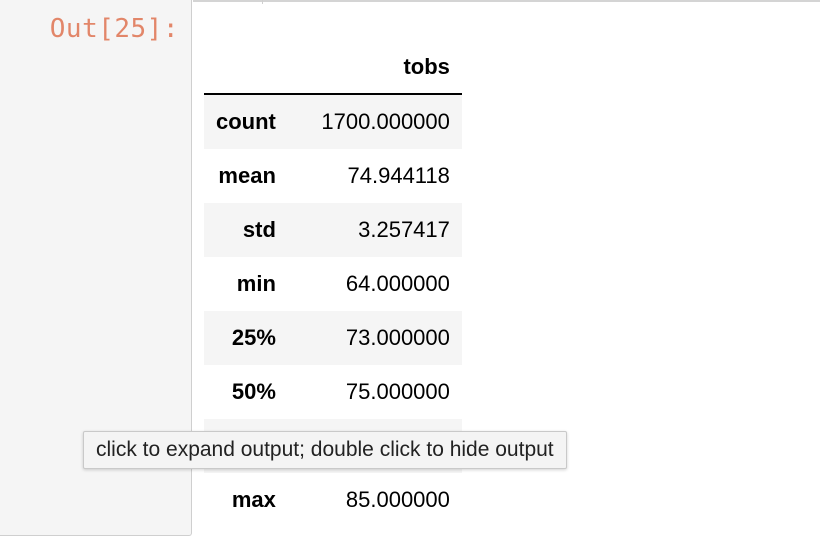 The width and height of the screenshot is (820, 556). I want to click on cell-top-divider, so click(506, 1).